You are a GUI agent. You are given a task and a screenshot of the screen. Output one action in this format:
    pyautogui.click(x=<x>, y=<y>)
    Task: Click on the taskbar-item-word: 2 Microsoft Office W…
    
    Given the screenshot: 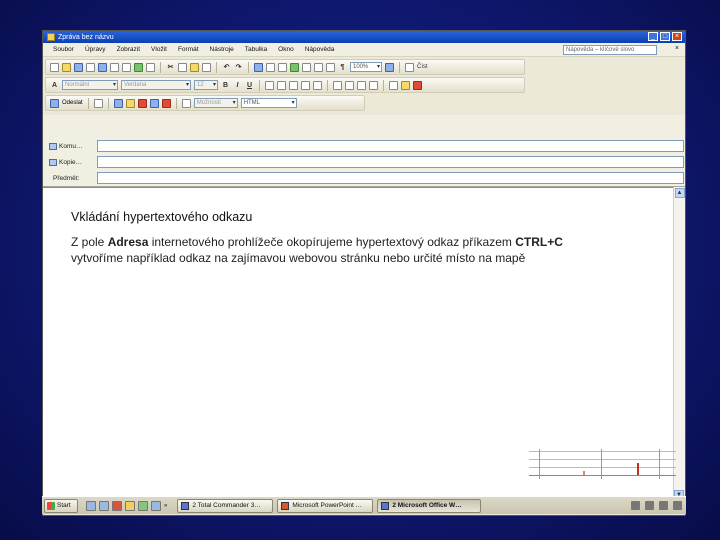 What is the action you would take?
    pyautogui.click(x=429, y=505)
    